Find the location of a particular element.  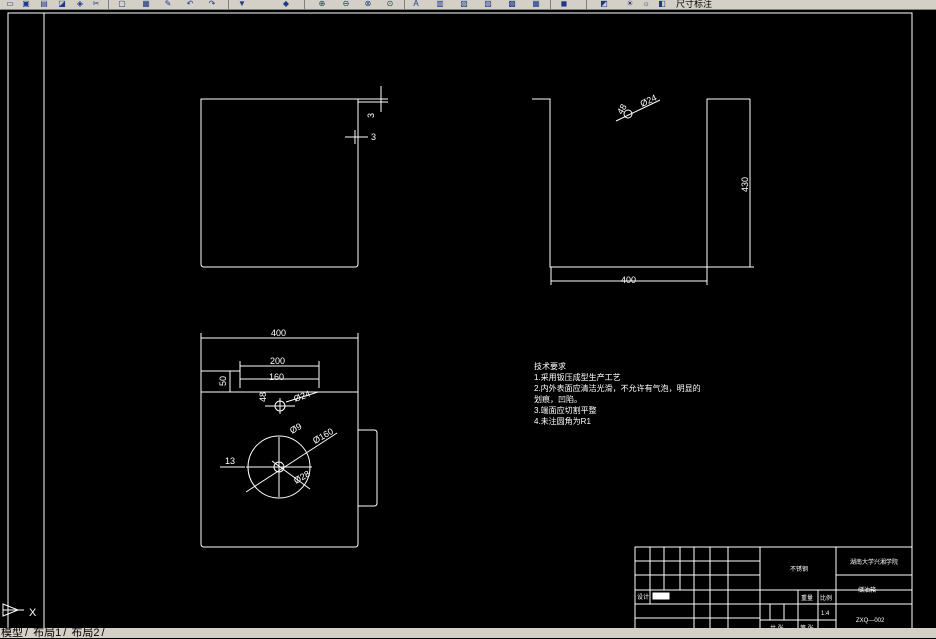

designer-name-redacted is located at coordinates (661, 596).